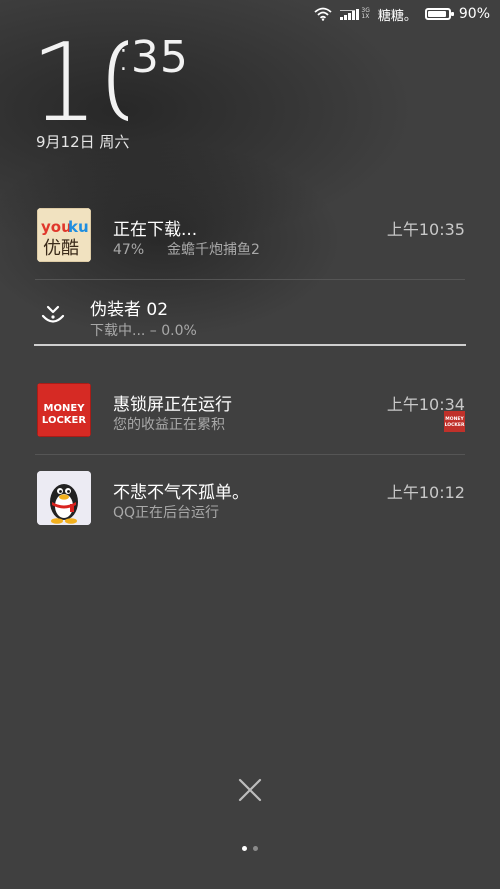  I want to click on clock-hours-text: 10, so click(79, 78).